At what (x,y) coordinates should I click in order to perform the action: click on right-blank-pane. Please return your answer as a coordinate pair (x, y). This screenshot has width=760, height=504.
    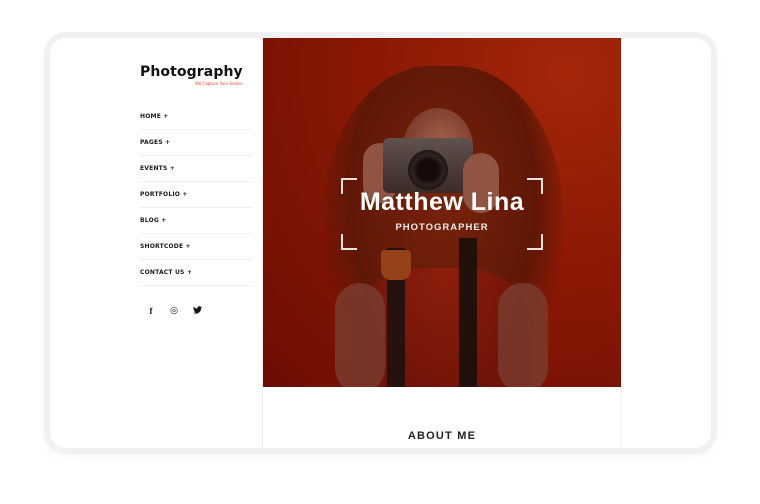
    Looking at the image, I should click on (666, 243).